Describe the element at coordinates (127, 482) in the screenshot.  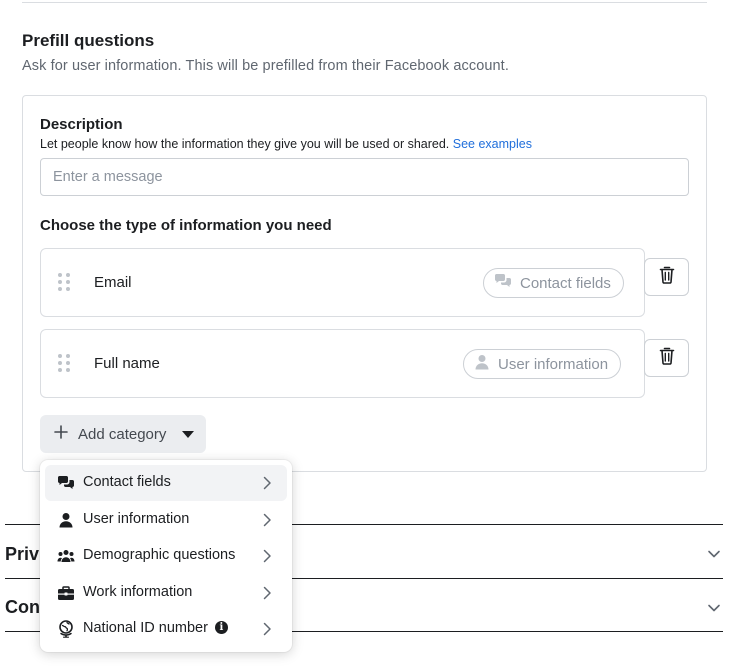
I see `menu-item-label: Contact fields` at that location.